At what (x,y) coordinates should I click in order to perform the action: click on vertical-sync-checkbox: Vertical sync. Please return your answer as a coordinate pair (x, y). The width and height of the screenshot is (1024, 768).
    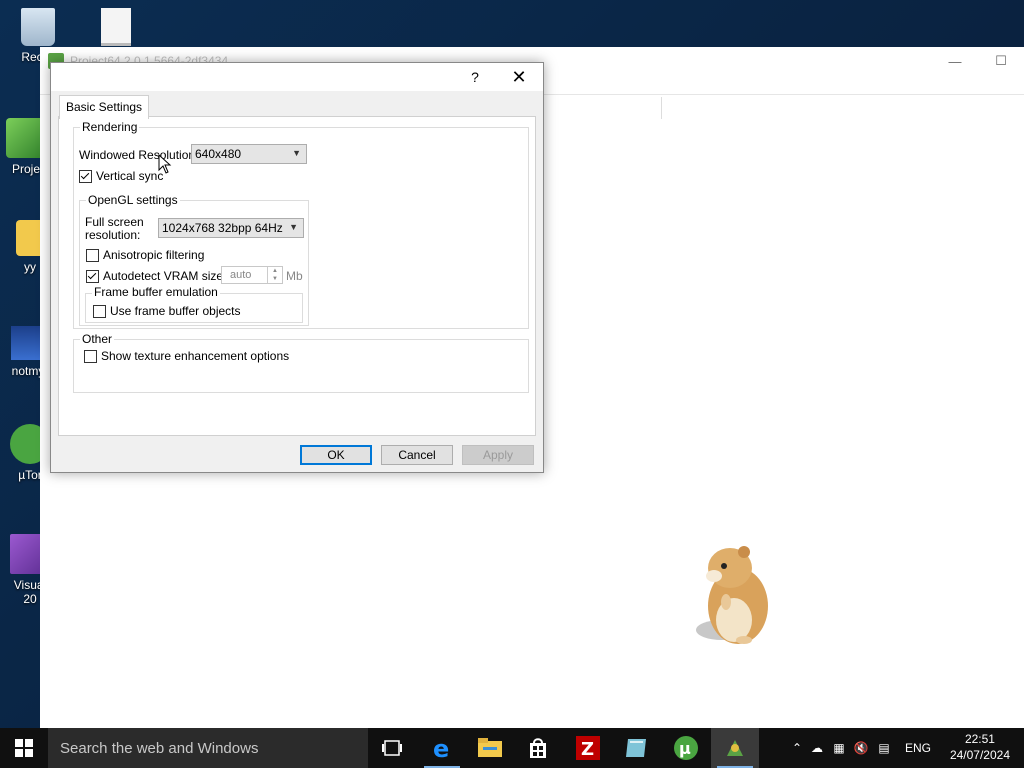
    Looking at the image, I should click on (121, 176).